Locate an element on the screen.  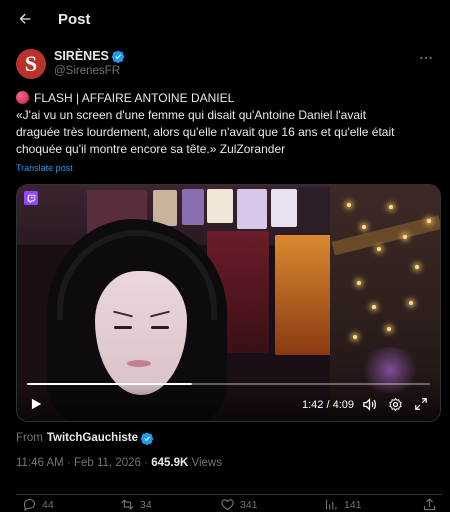
top-bar: Post is located at coordinates (225, 19).